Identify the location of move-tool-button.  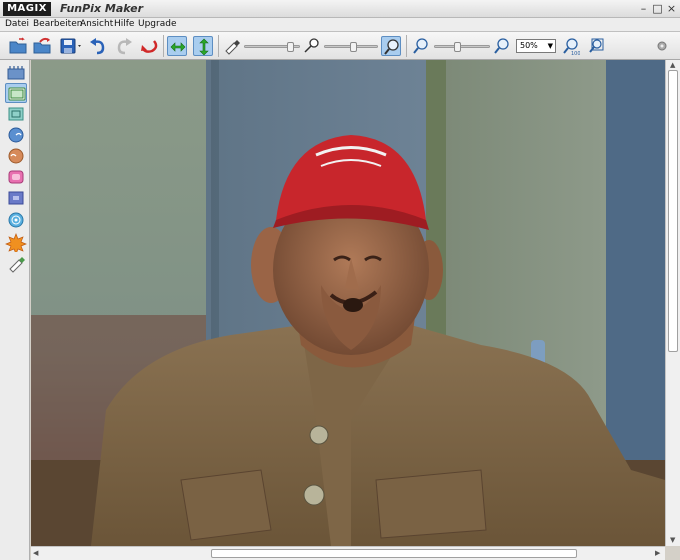
(16, 114).